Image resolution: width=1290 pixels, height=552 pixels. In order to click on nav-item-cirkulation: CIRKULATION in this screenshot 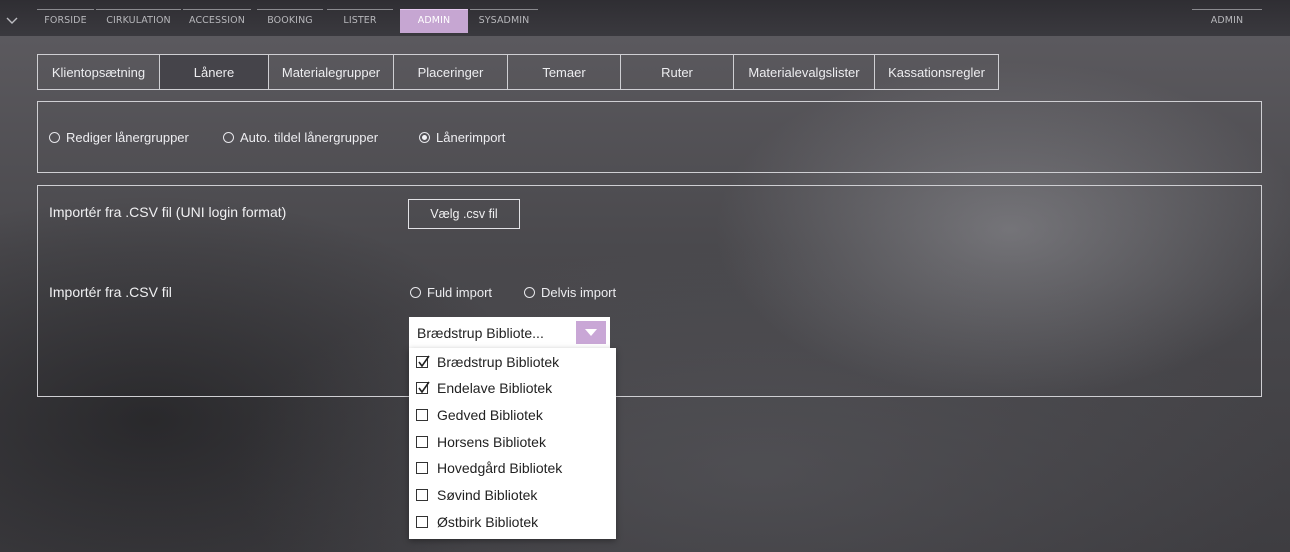, I will do `click(138, 21)`.